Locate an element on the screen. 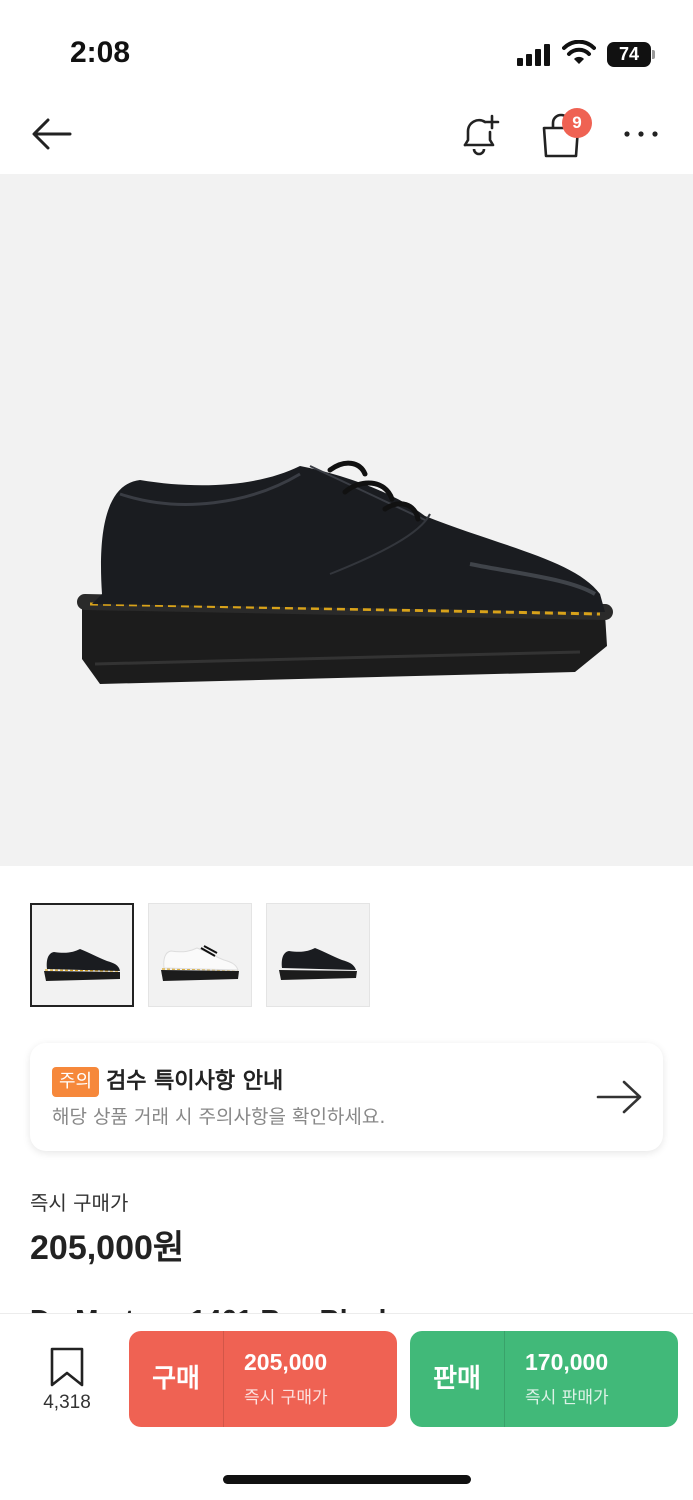  home-indicator is located at coordinates (347, 1479).